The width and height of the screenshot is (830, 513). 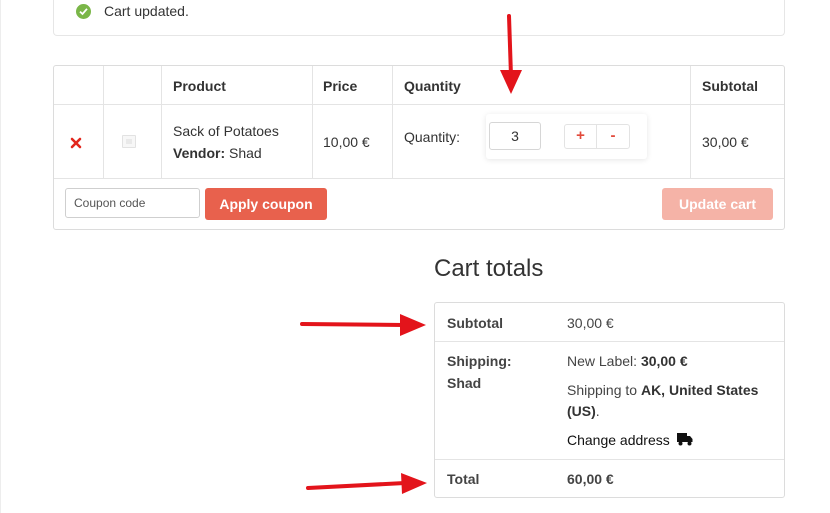 I want to click on shipping-method: New Label: 30,00 €, so click(x=627, y=361).